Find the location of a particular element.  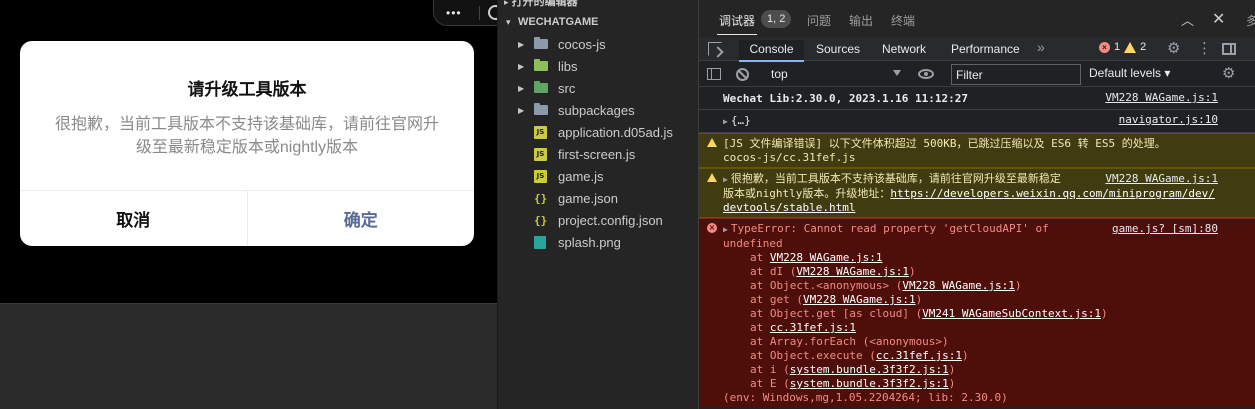

capsule-divider is located at coordinates (479, 13).